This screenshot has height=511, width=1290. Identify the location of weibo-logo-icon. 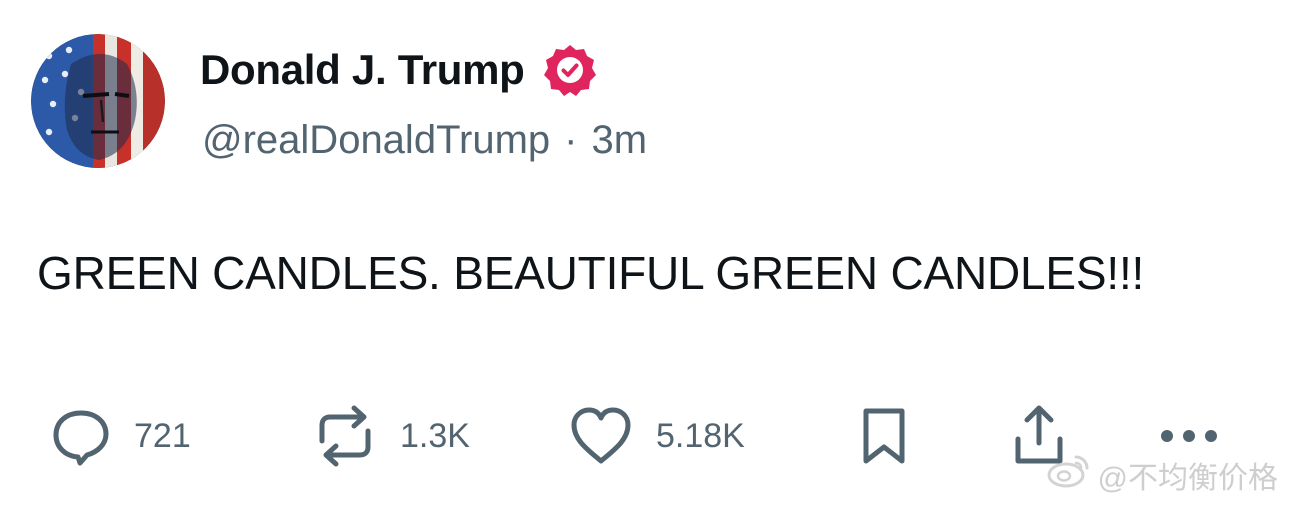
(1068, 475).